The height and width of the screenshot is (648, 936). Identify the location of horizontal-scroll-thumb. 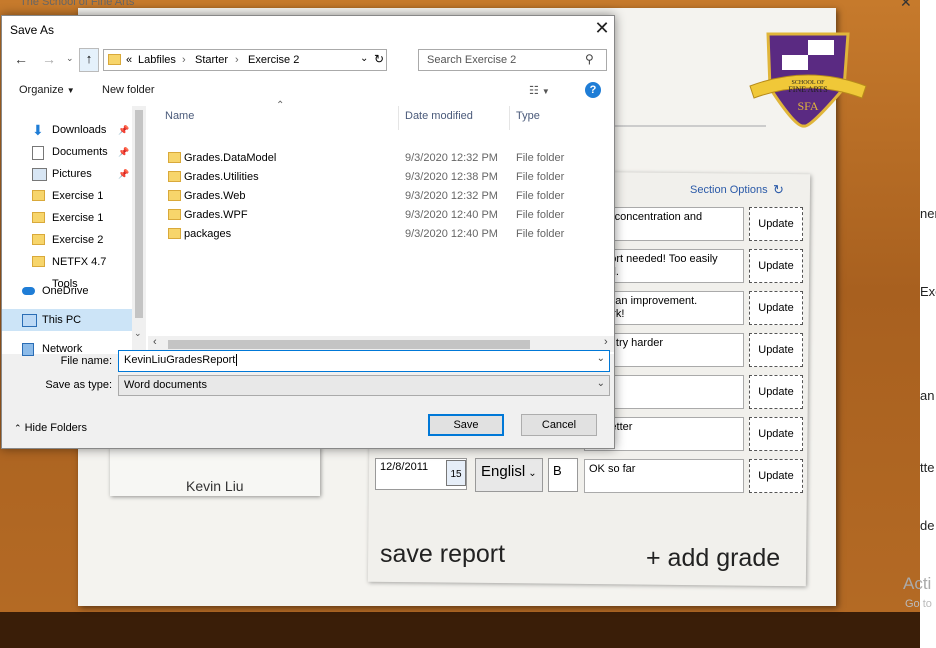
(349, 344).